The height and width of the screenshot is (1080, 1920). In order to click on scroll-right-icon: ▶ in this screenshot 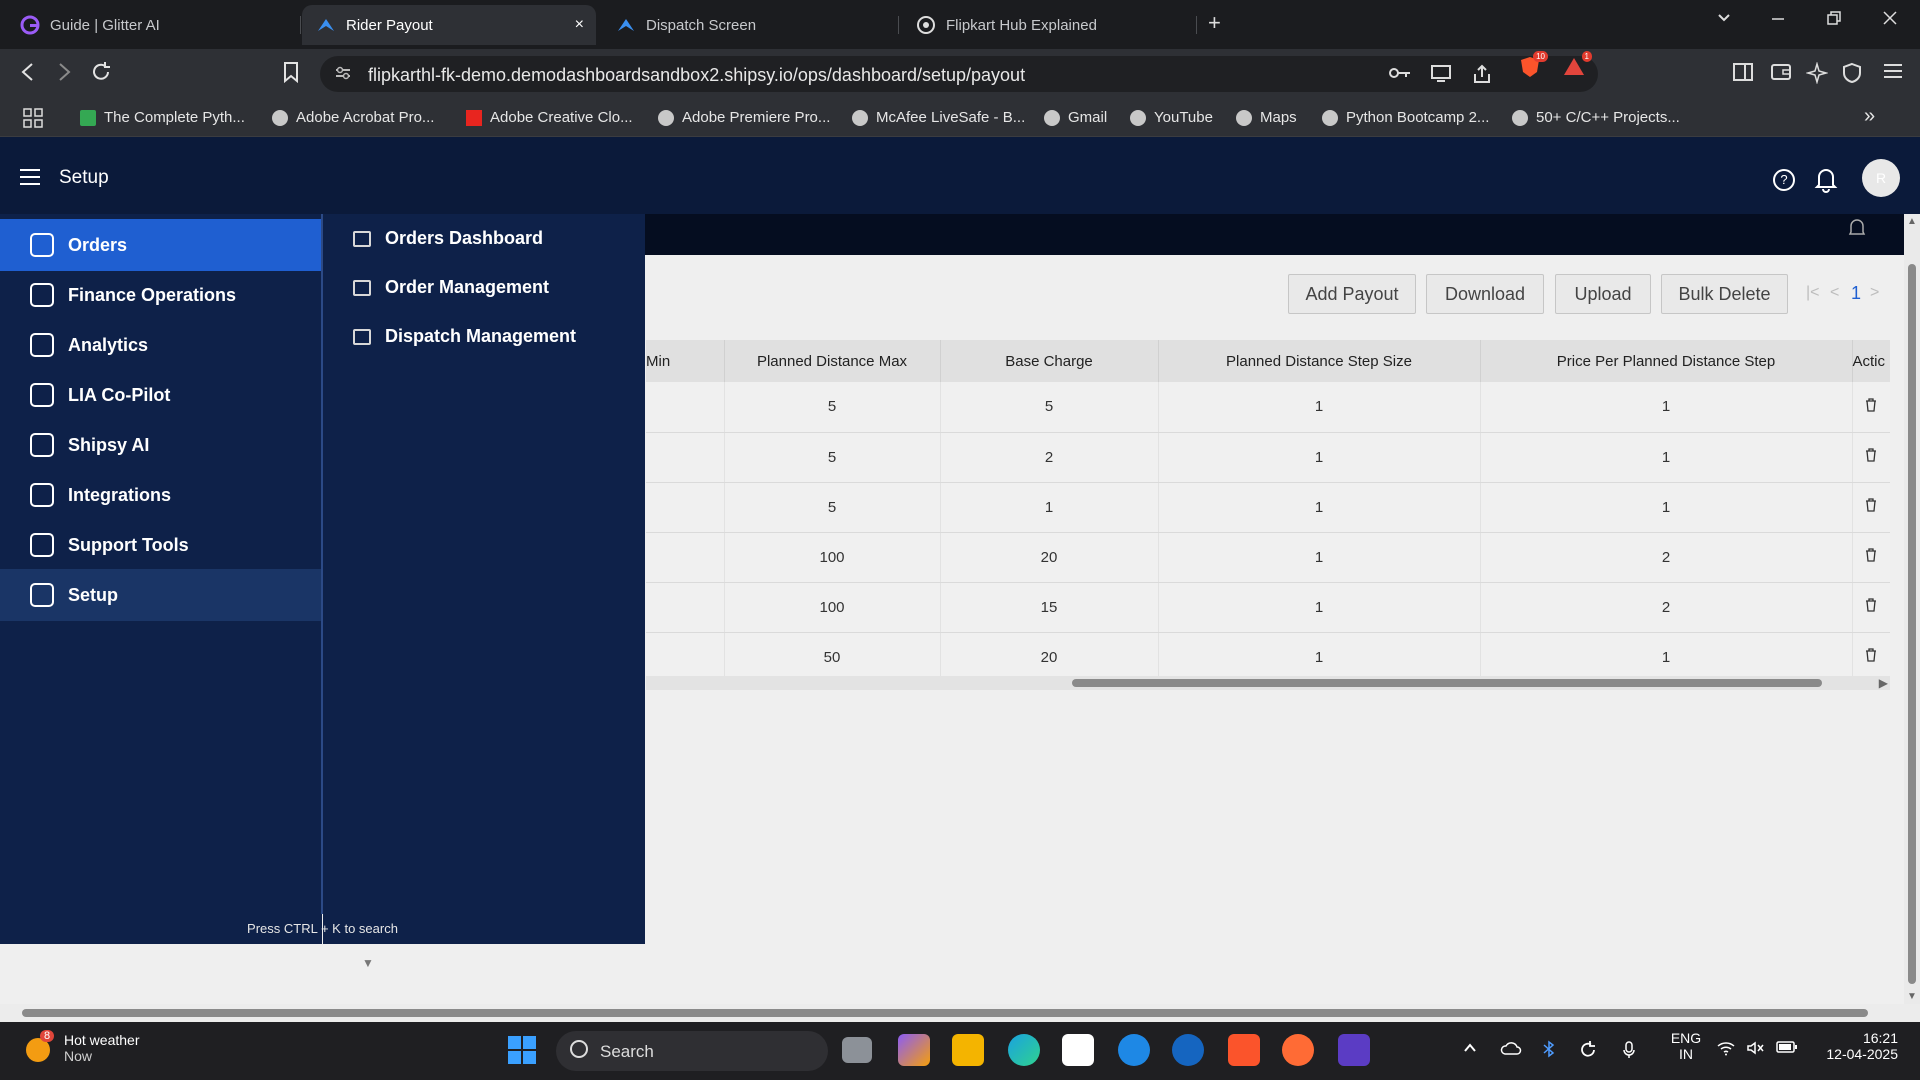, I will do `click(1883, 683)`.